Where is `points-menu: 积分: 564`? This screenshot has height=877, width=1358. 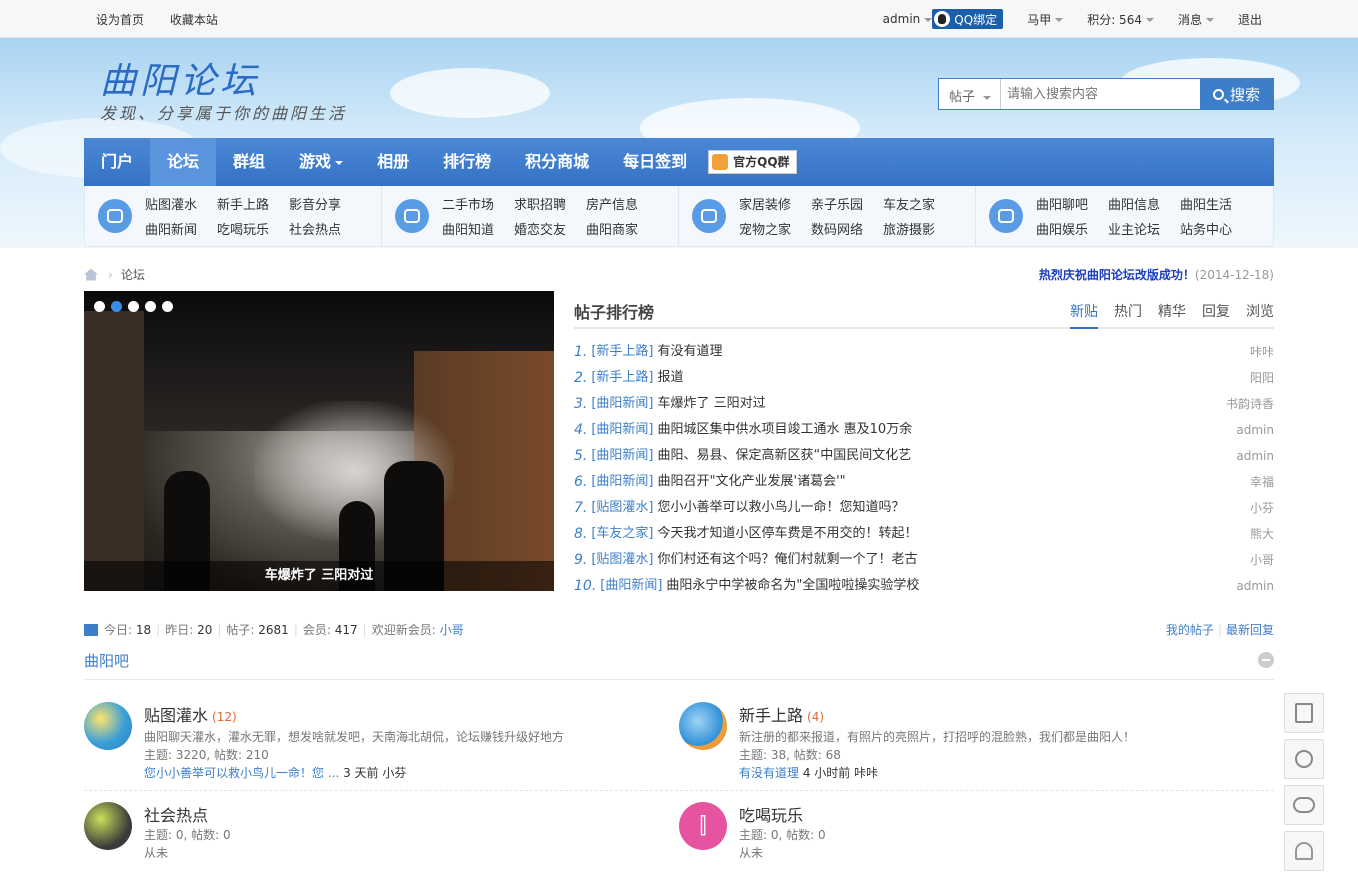
points-menu: 积分: 564 is located at coordinates (1120, 19).